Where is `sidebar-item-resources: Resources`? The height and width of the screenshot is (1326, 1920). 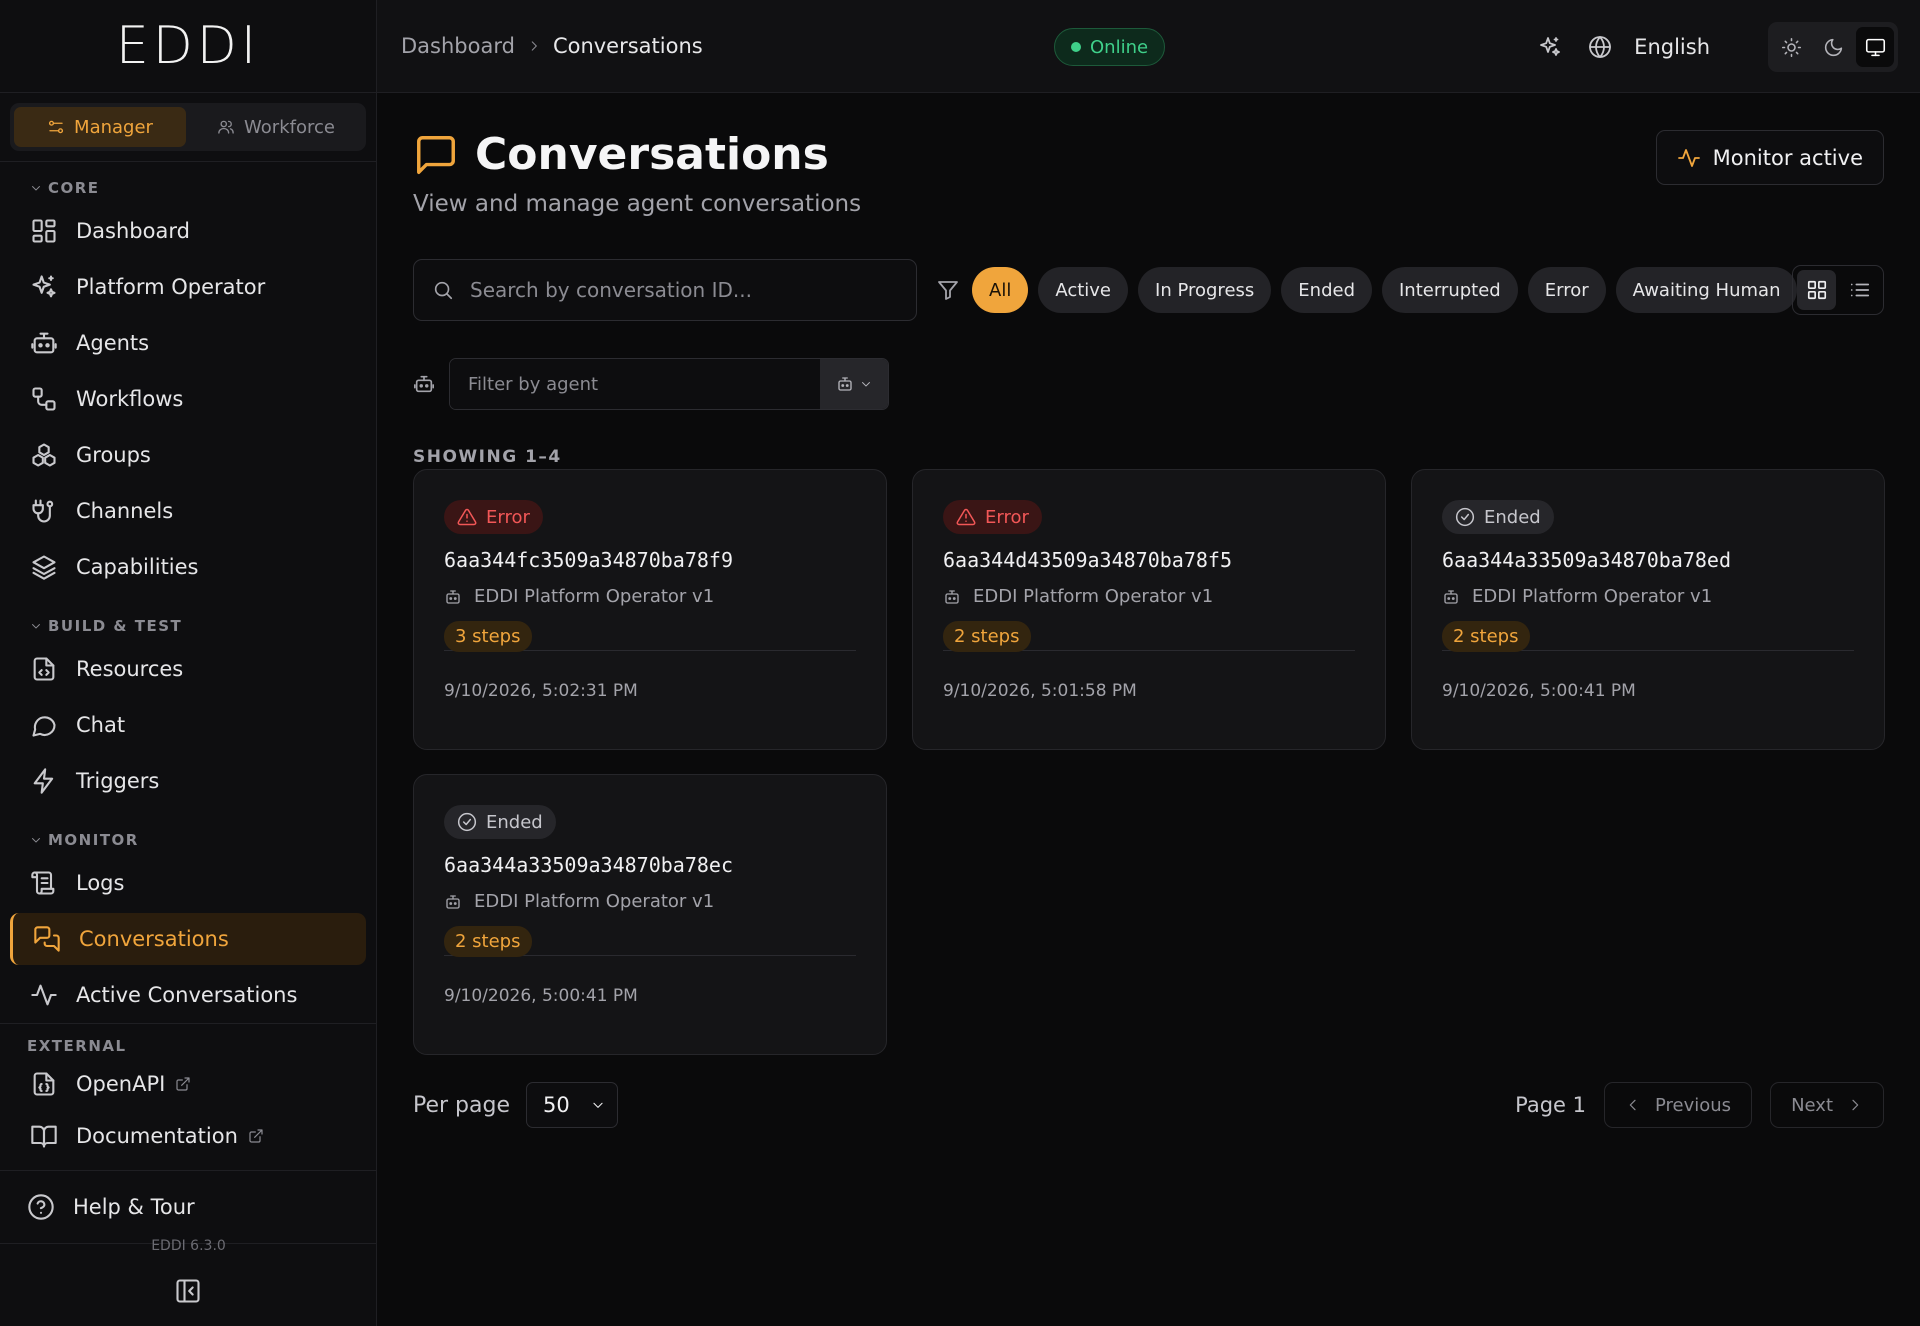
sidebar-item-resources: Resources is located at coordinates (188, 669).